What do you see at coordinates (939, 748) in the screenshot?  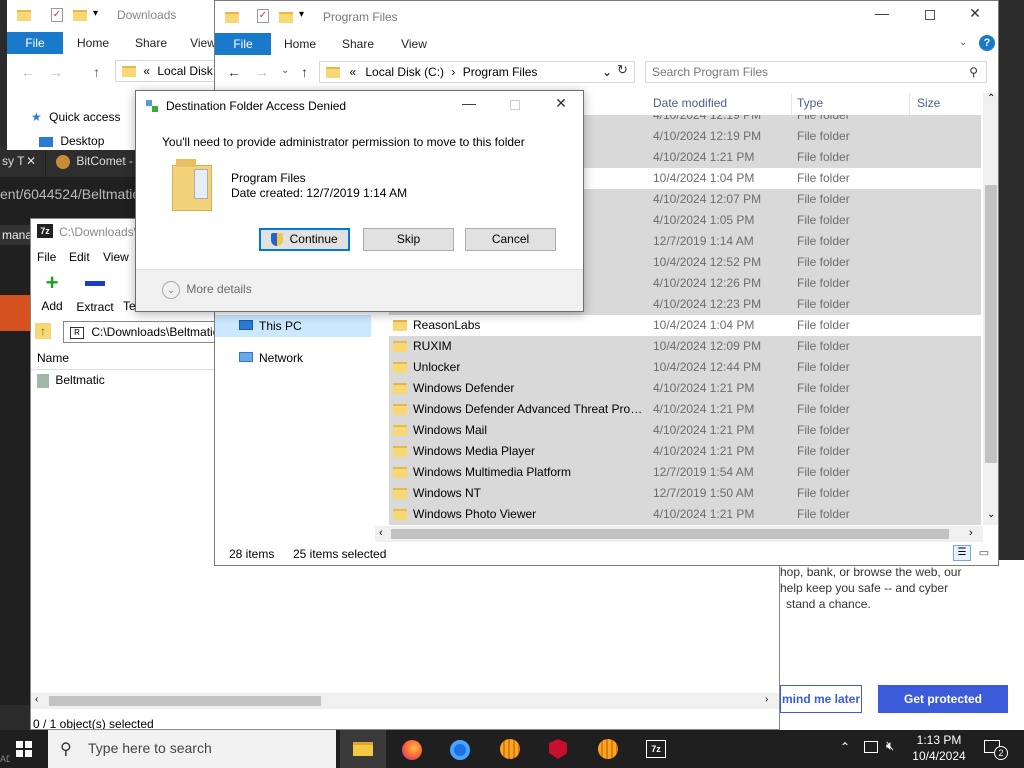 I see `clock: 1:13 PM 10/4/2024` at bounding box center [939, 748].